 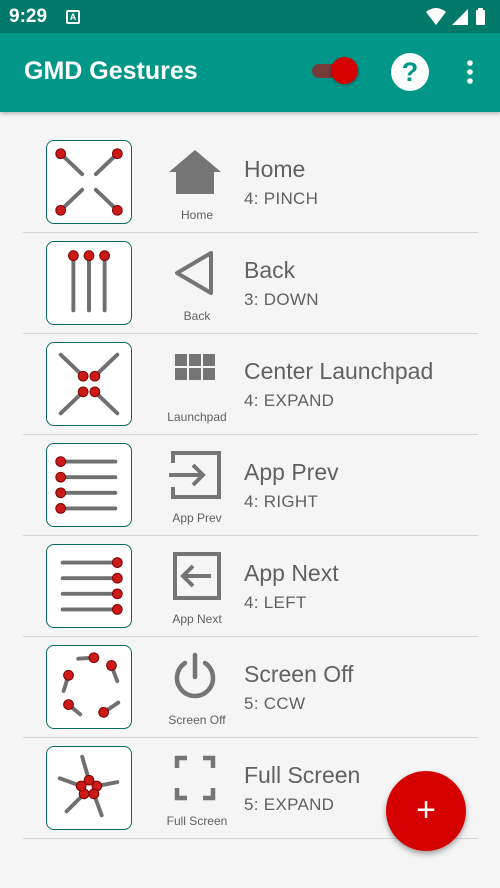 I want to click on gesture-spec: 5: CCW, so click(x=275, y=703).